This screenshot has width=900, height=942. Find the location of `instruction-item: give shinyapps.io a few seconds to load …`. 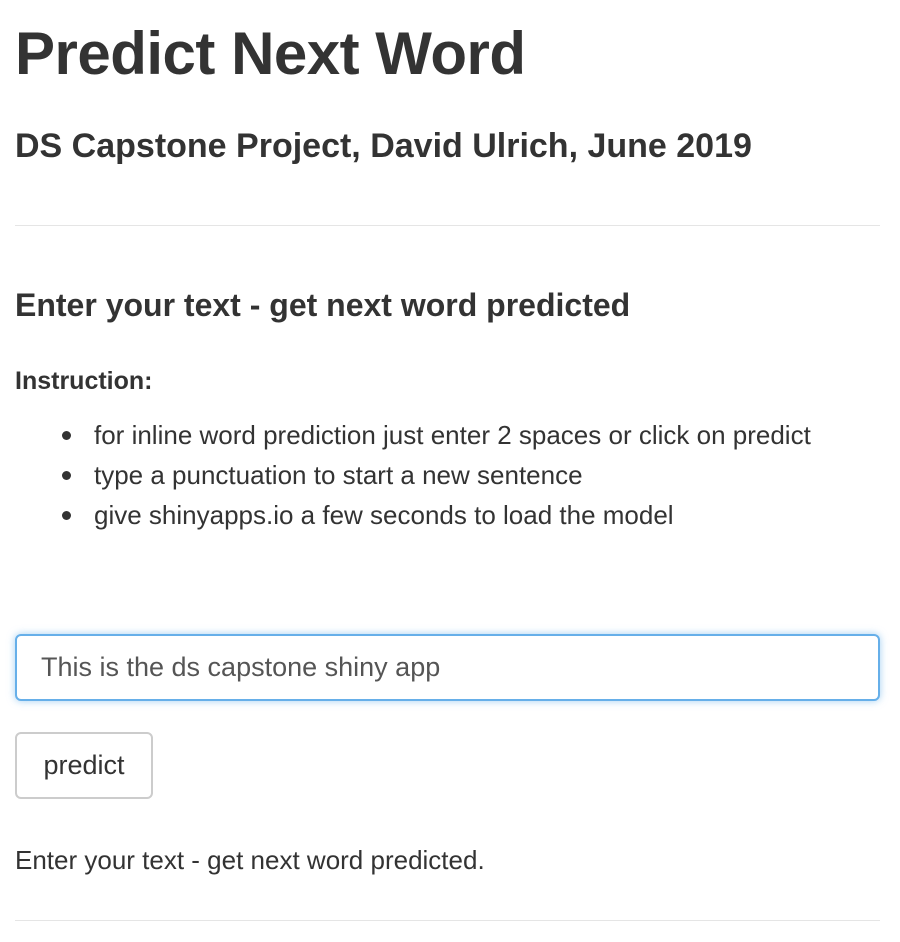

instruction-item: give shinyapps.io a few seconds to load … is located at coordinates (478, 515).